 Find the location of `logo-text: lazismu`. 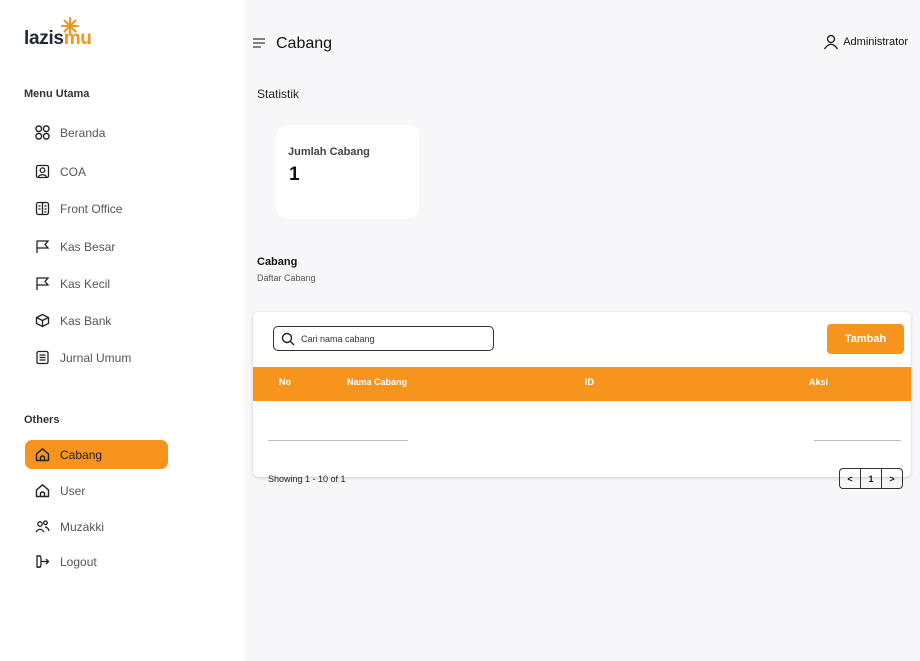

logo-text: lazismu is located at coordinates (58, 39).